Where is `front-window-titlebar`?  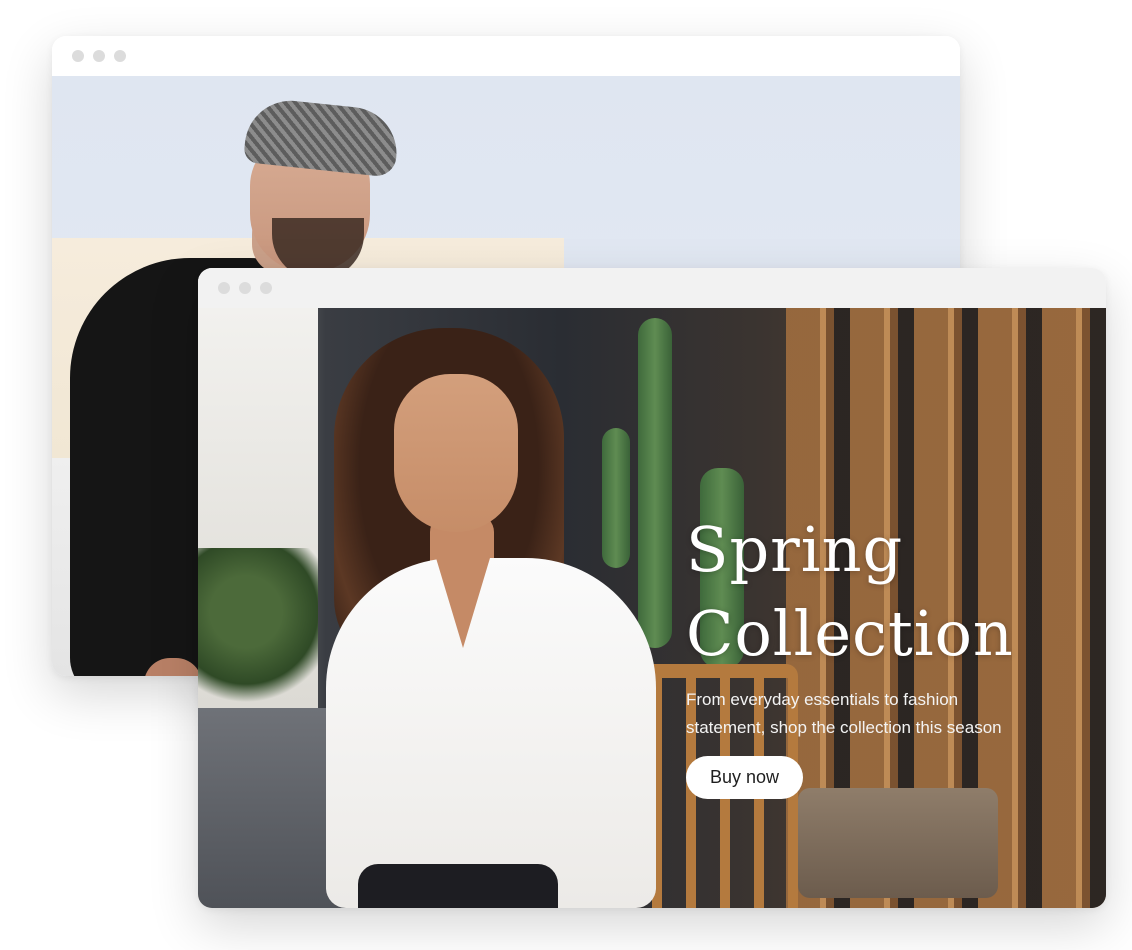
front-window-titlebar is located at coordinates (652, 288).